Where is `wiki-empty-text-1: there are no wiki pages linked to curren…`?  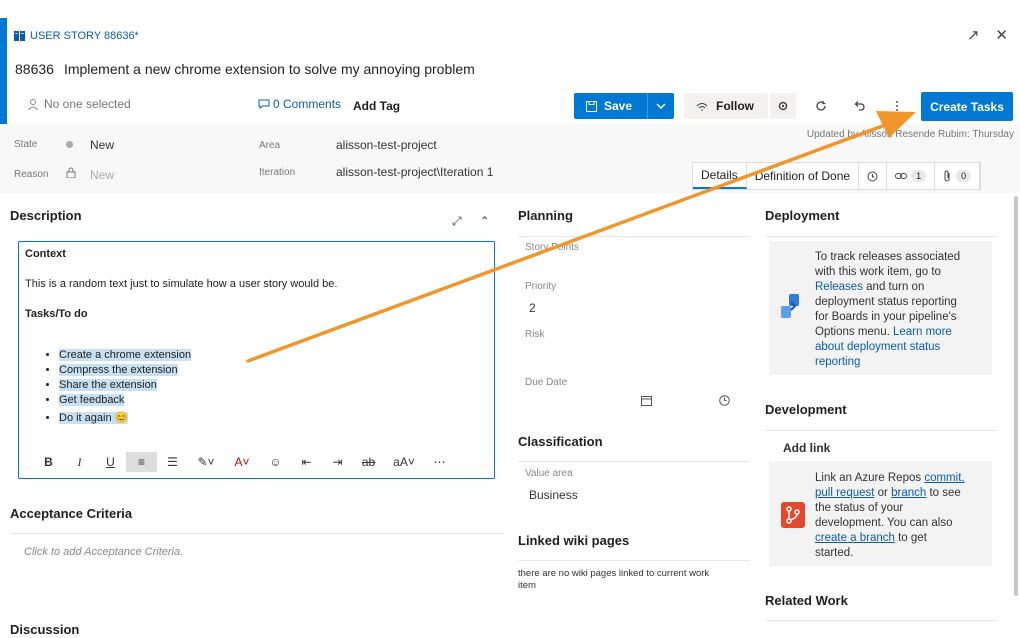 wiki-empty-text-1: there are no wiki pages linked to curren… is located at coordinates (614, 573).